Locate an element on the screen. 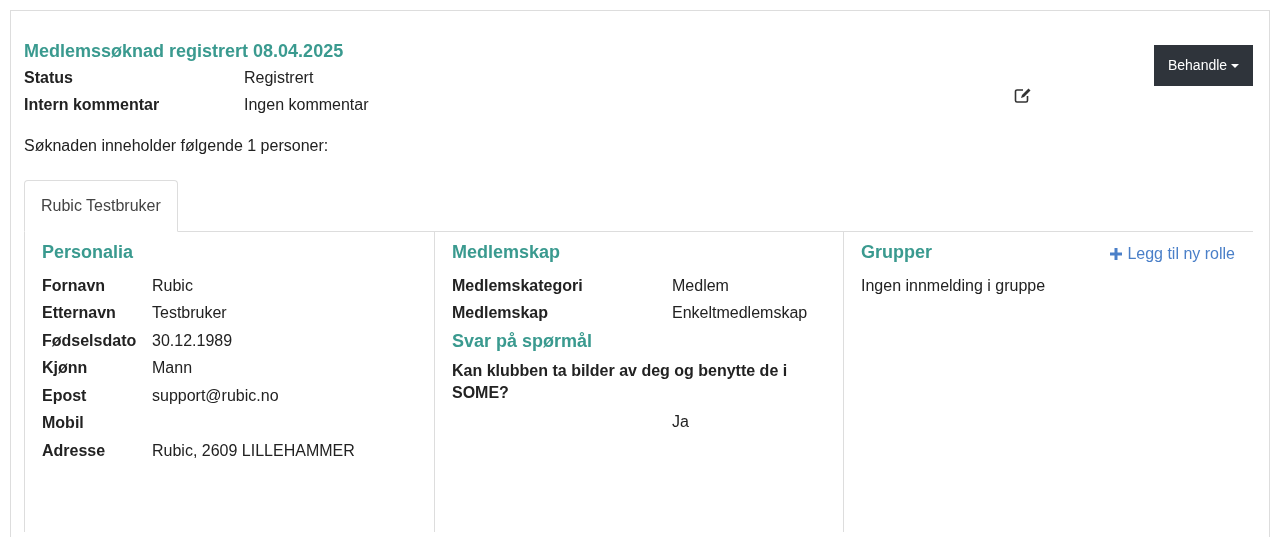 This screenshot has width=1280, height=537. field-label: Status is located at coordinates (49, 78).